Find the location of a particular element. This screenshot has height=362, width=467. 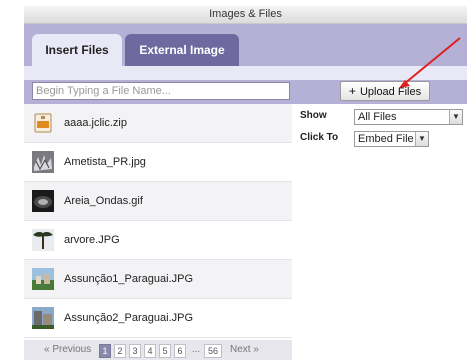

upload-files-button: + Upload Files is located at coordinates (385, 91).